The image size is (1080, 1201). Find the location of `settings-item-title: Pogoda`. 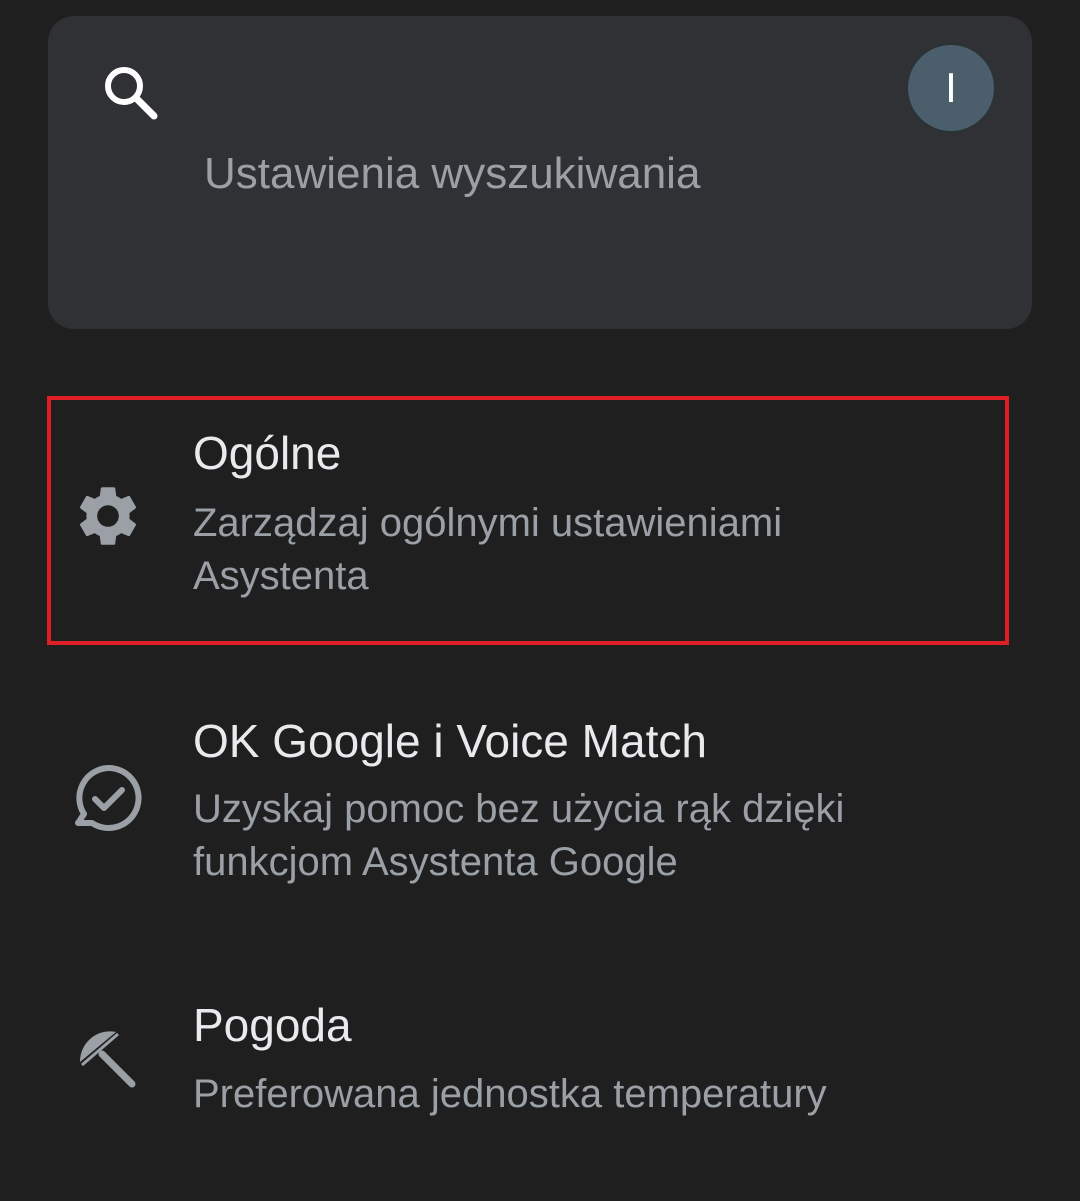

settings-item-title: Pogoda is located at coordinates (272, 1025).